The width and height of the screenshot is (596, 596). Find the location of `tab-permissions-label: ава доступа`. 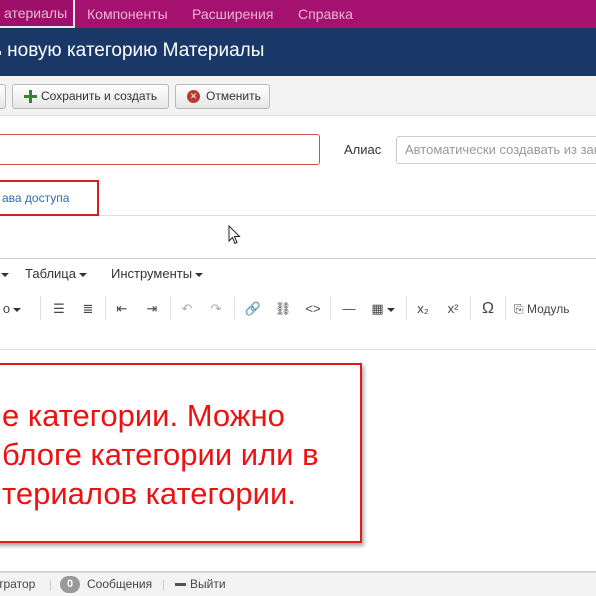

tab-permissions-label: ава доступа is located at coordinates (36, 198).